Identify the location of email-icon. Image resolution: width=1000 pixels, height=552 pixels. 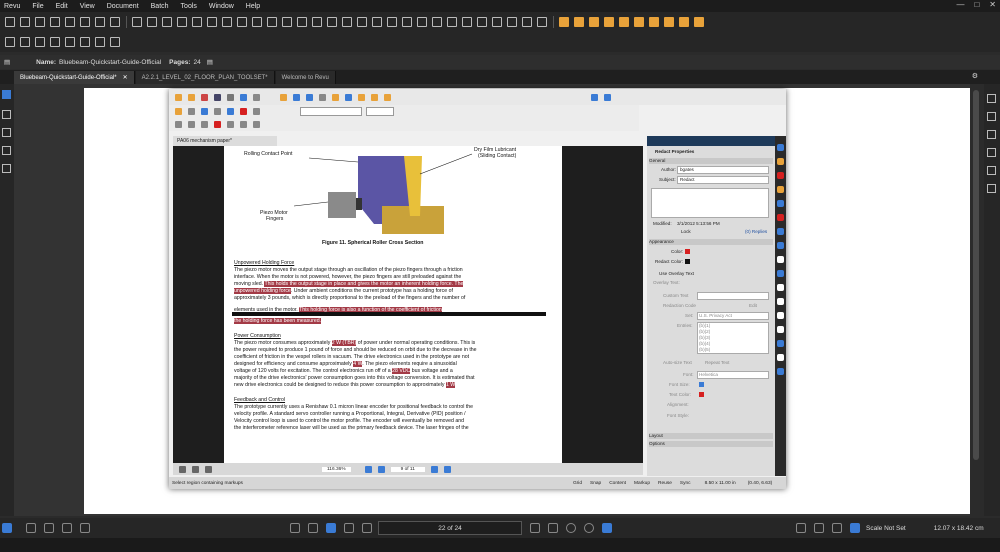
(70, 22).